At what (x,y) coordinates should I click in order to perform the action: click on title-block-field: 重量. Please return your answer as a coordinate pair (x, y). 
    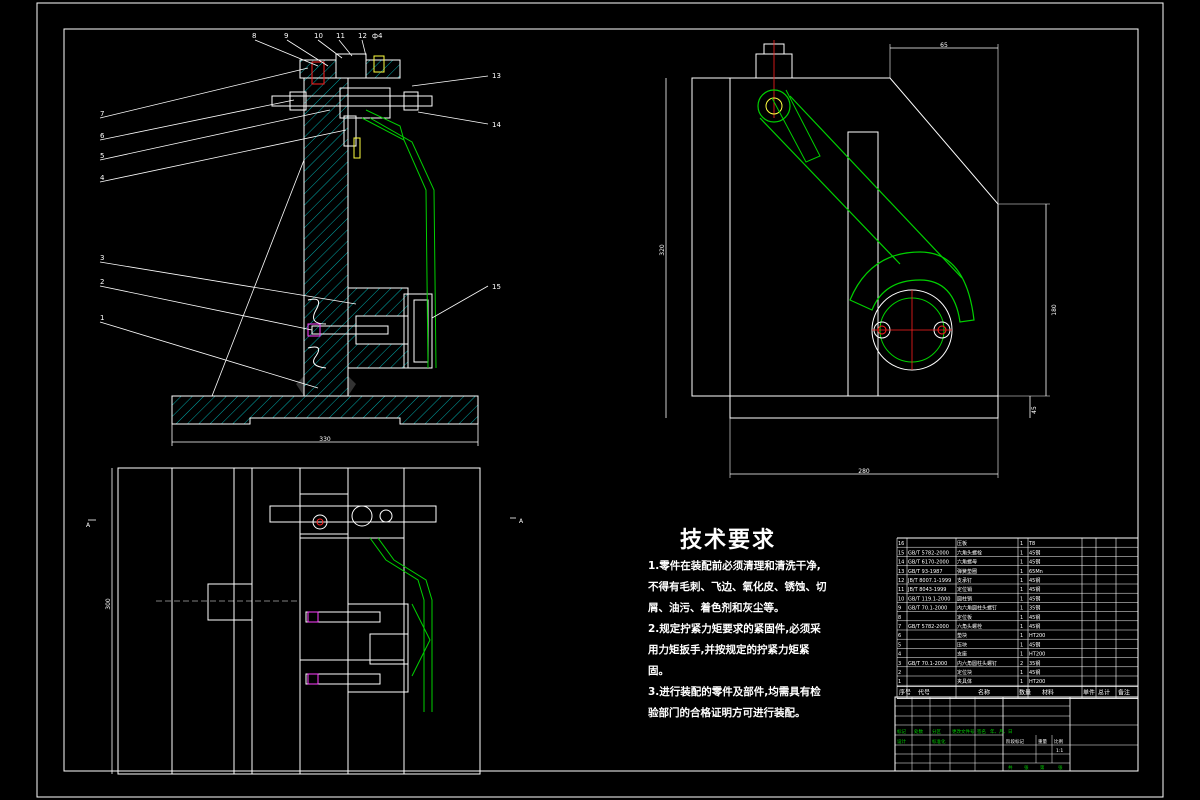
    Looking at the image, I should click on (1042, 741).